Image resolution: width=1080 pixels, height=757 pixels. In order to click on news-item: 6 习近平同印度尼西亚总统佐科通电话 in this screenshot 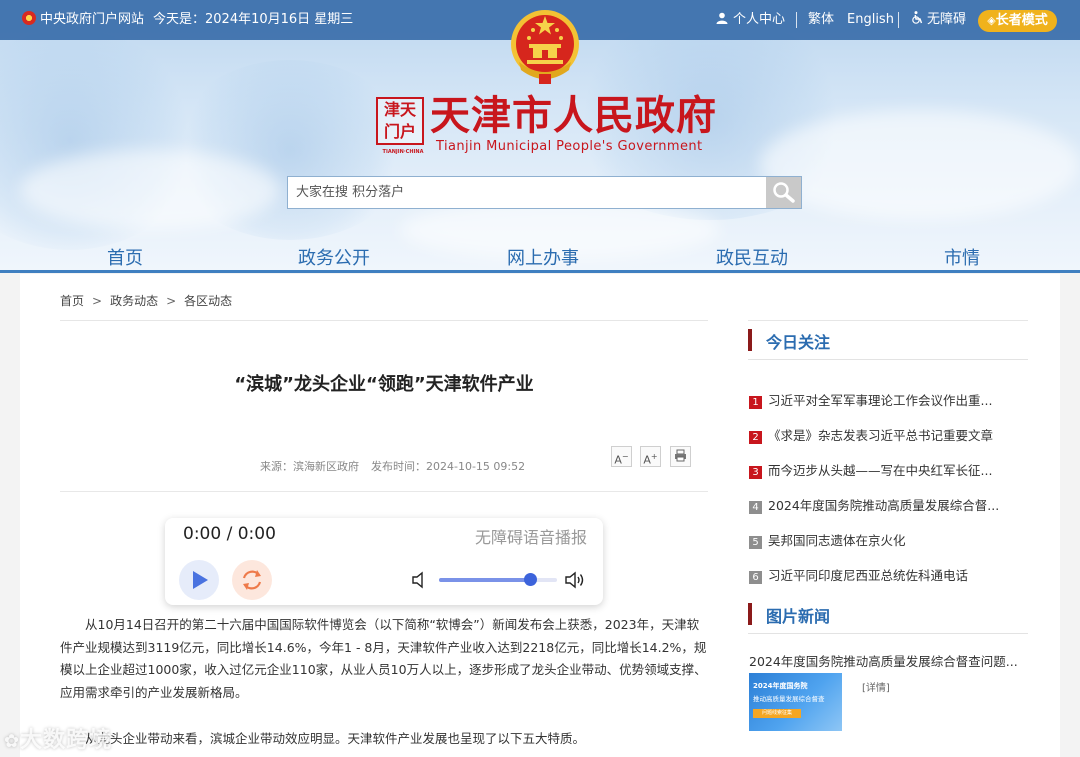, I will do `click(889, 576)`.